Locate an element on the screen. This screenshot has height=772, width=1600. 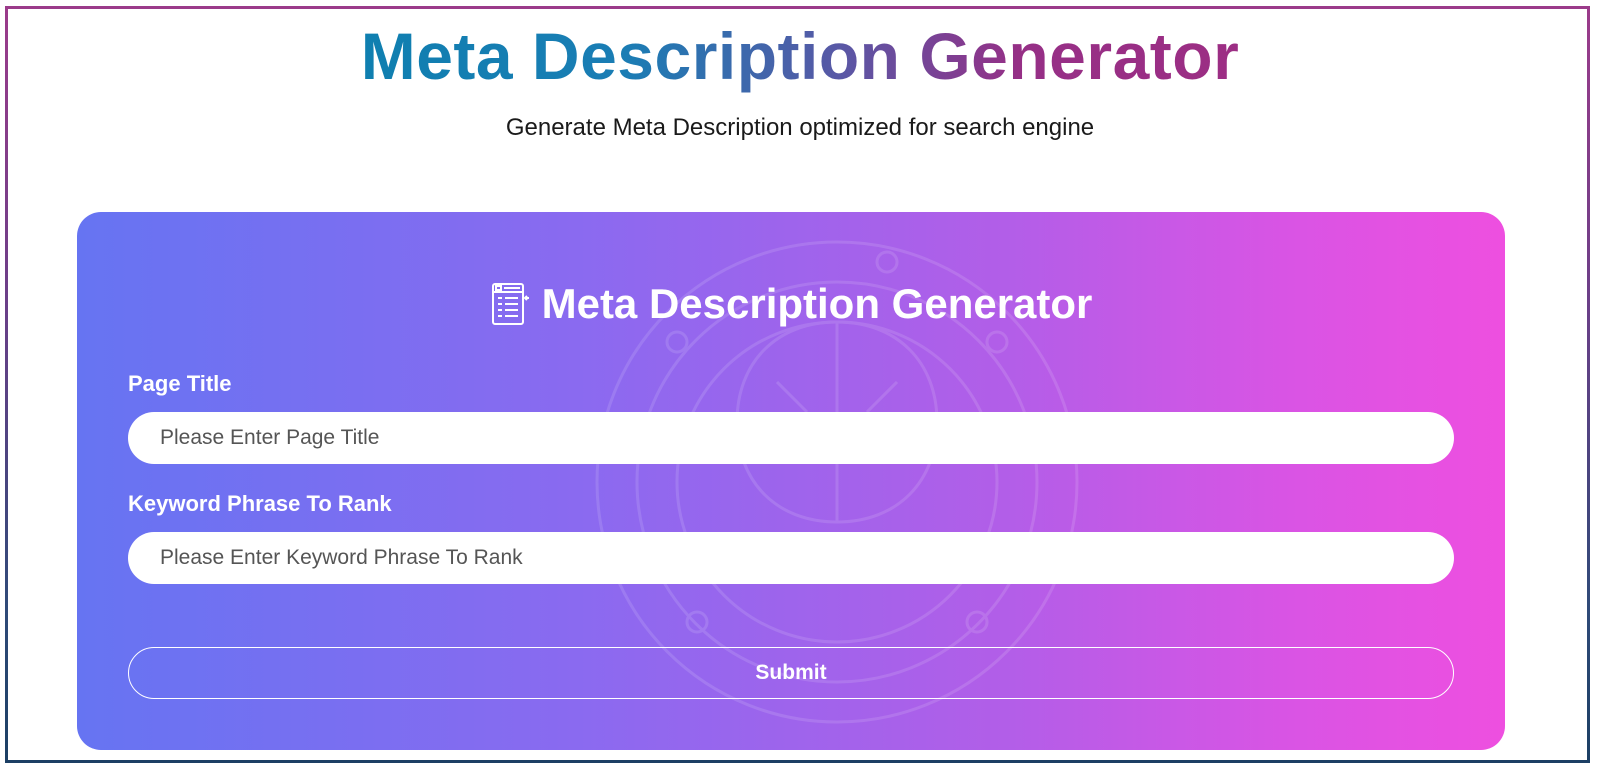
keyword-phrase-input is located at coordinates (791, 558).